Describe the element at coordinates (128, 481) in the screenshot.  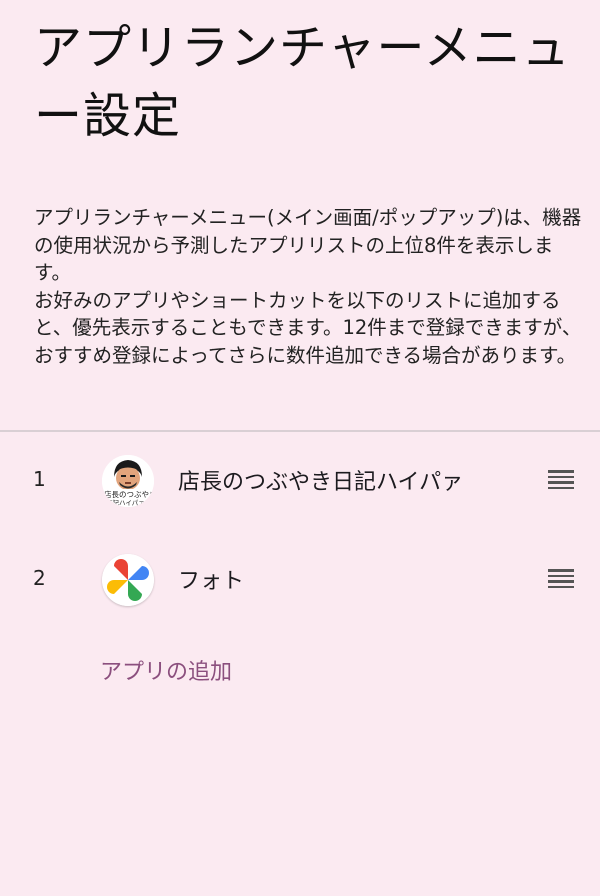
I see `blog-avatar-icon: 店長のつぶやき 日記ハイパァ3` at that location.